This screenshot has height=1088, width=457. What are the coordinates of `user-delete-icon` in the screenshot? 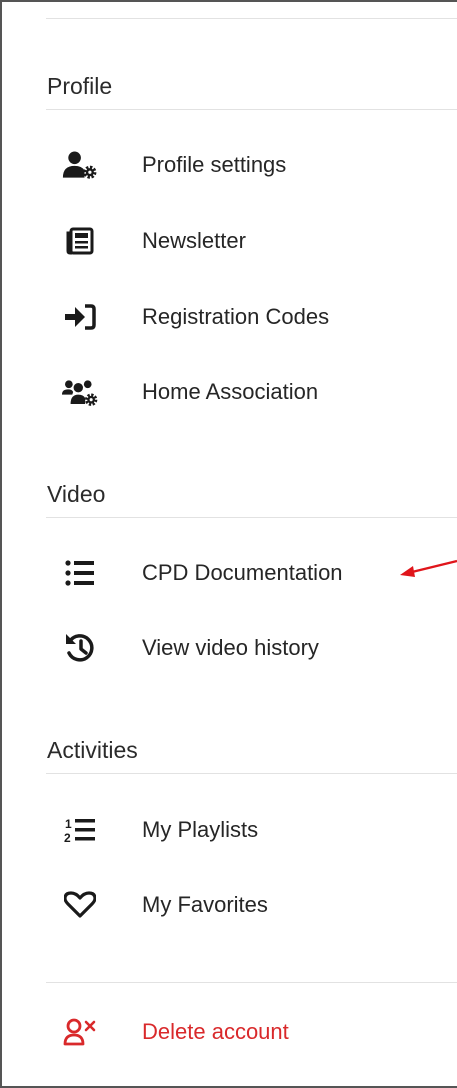 It's located at (80, 1032).